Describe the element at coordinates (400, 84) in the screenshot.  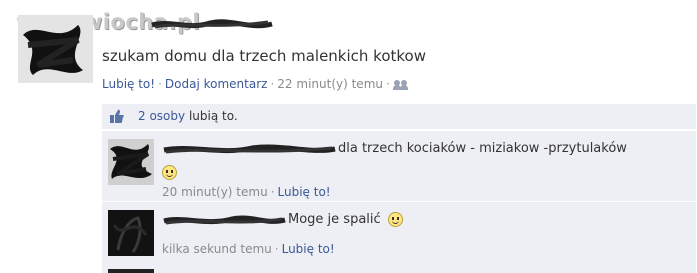
I see `friends-icon` at that location.